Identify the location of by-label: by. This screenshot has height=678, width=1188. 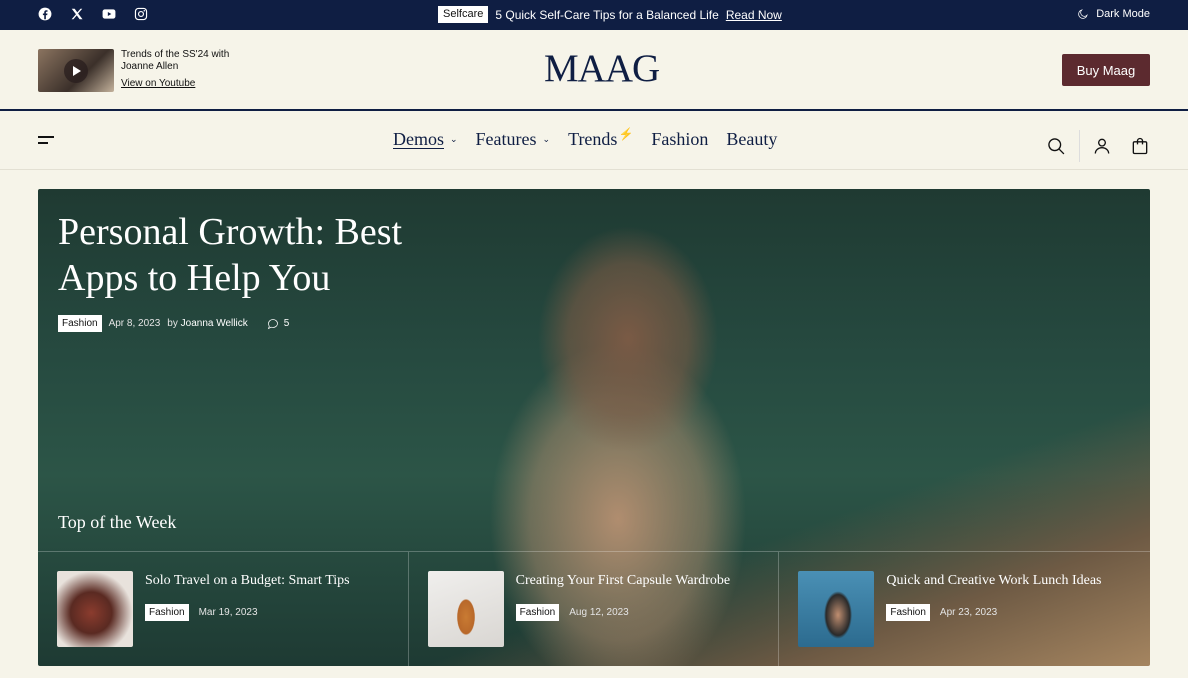
(172, 323).